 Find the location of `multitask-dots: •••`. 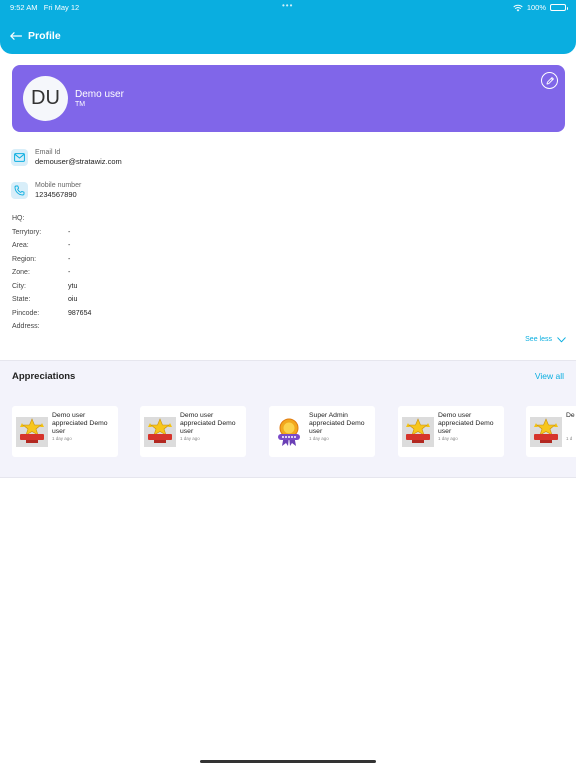

multitask-dots: ••• is located at coordinates (287, 5).